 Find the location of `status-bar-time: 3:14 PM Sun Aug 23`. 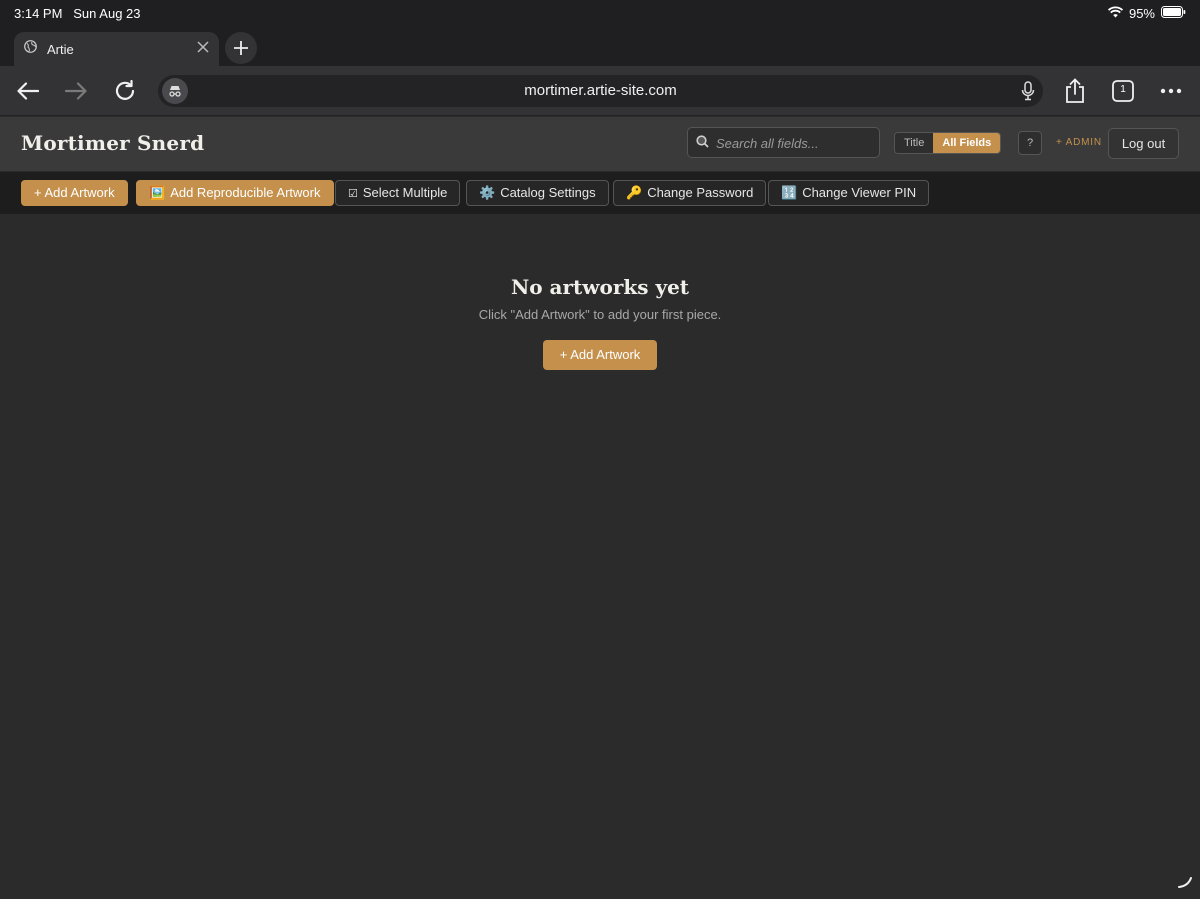

status-bar-time: 3:14 PM Sun Aug 23 is located at coordinates (77, 13).